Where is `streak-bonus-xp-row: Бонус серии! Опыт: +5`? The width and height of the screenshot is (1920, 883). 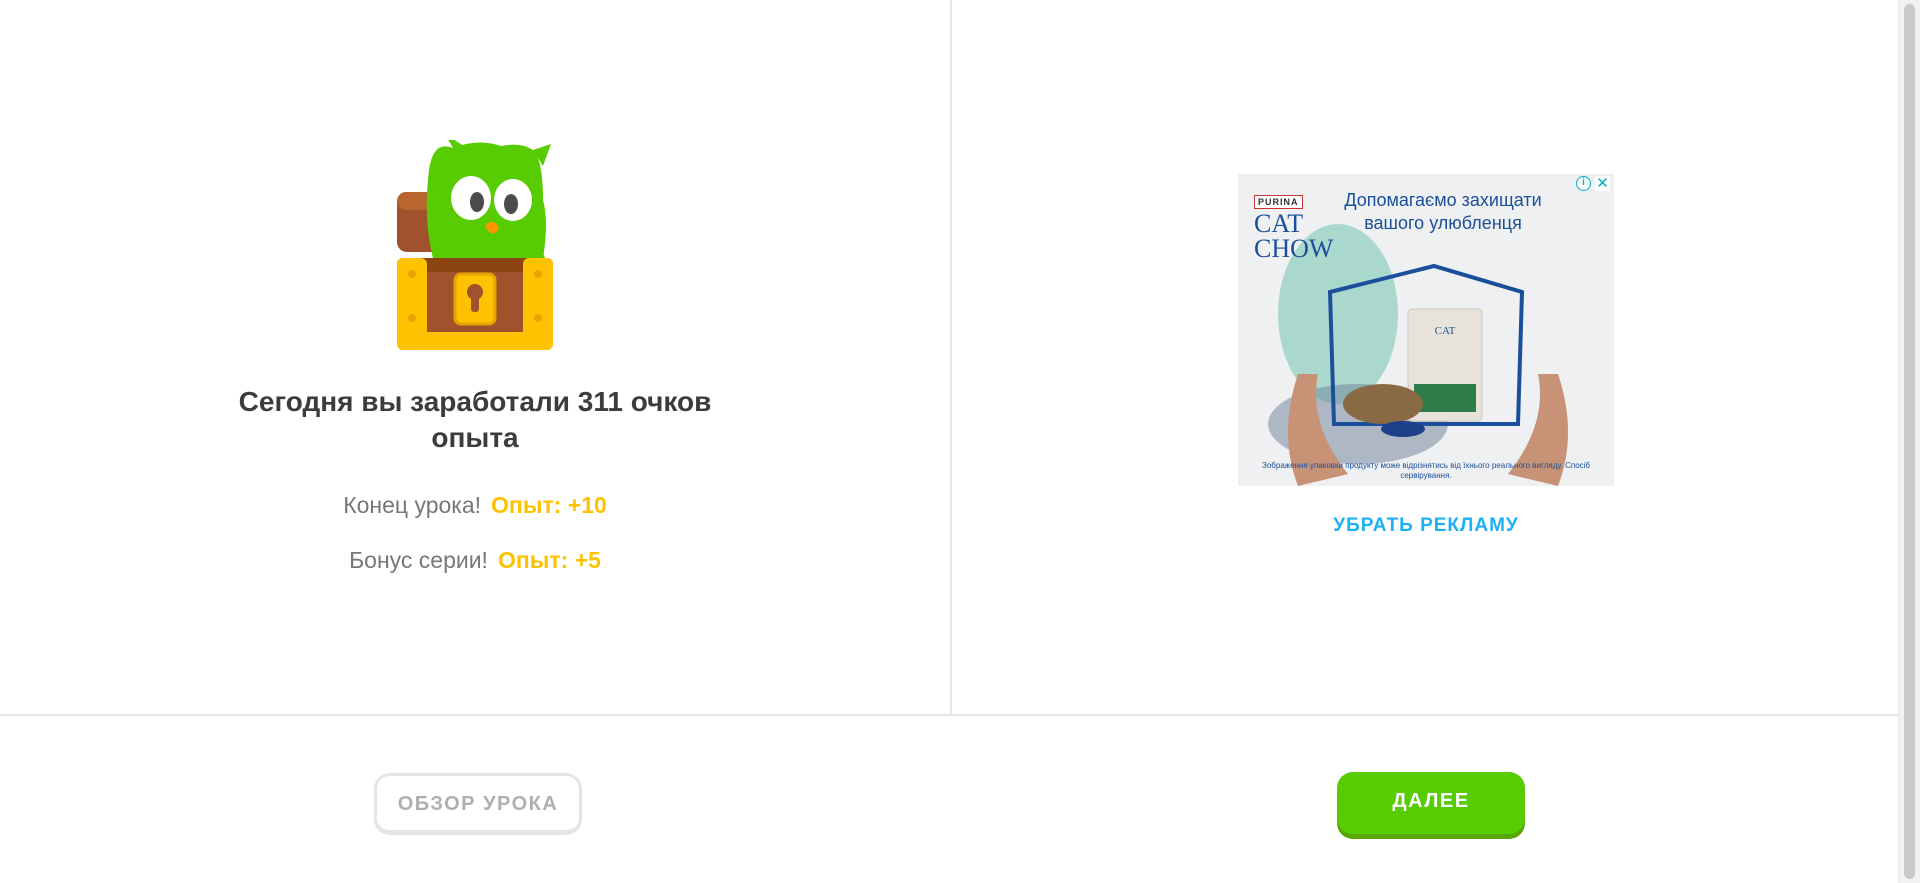
streak-bonus-xp-row: Бонус серии! Опыт: +5 is located at coordinates (475, 560).